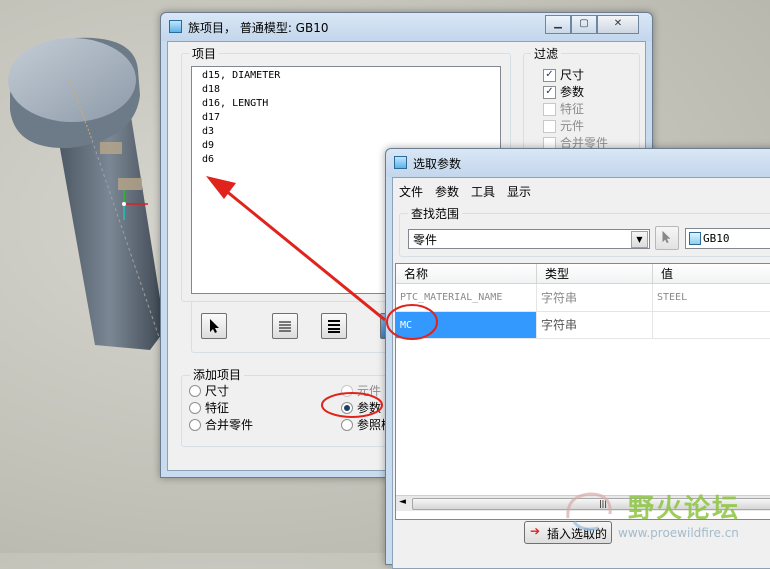 The height and width of the screenshot is (569, 770). I want to click on list-item: d18, so click(346, 90).